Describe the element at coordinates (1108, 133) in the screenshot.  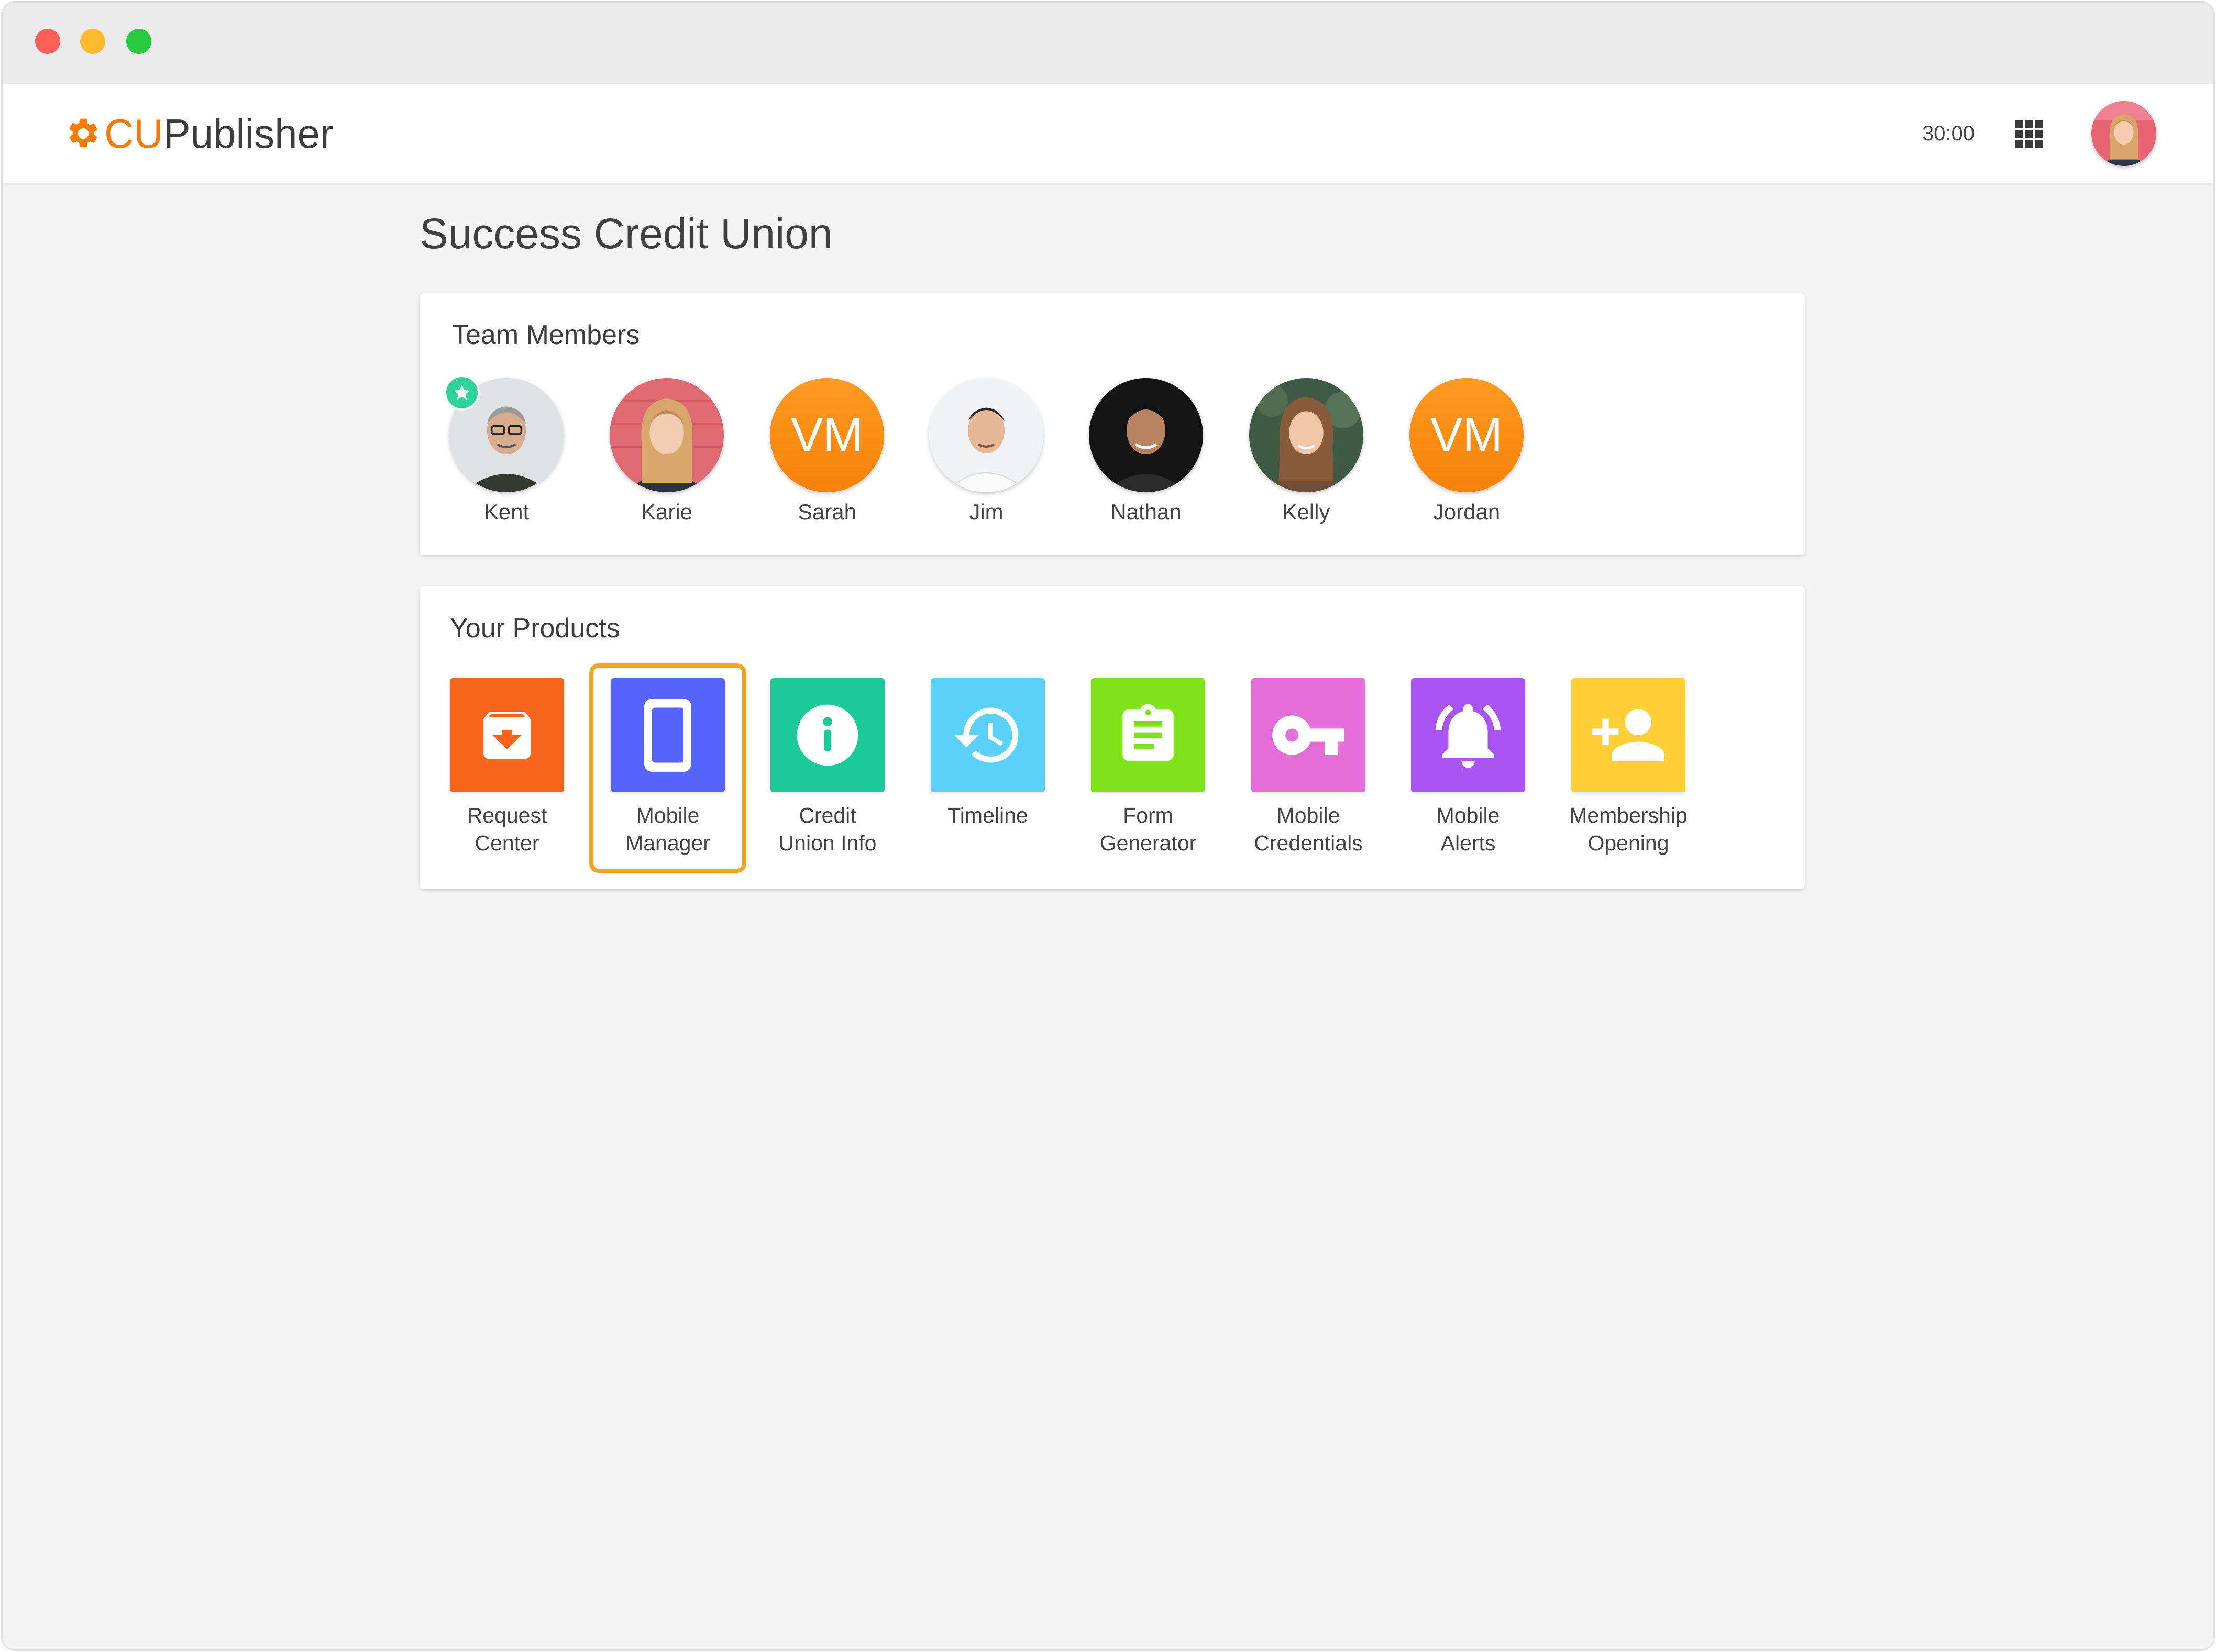
I see `app-header: CUPublisher 30:00` at that location.